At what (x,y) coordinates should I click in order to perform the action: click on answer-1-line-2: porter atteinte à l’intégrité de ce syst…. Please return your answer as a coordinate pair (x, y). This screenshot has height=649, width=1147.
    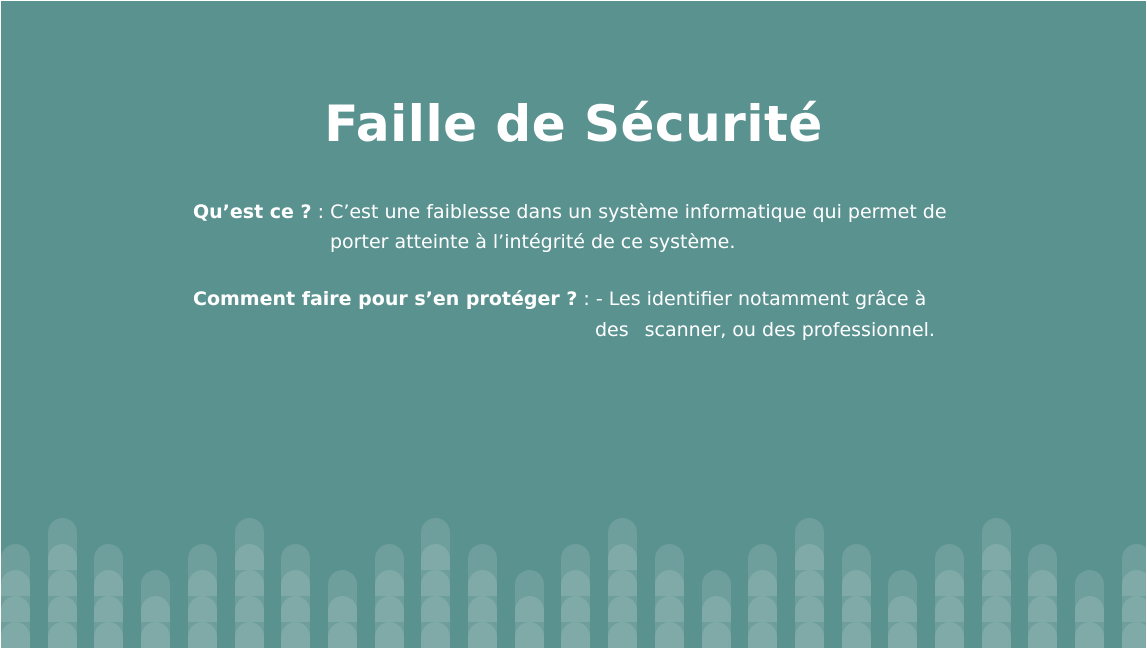
    Looking at the image, I should click on (533, 242).